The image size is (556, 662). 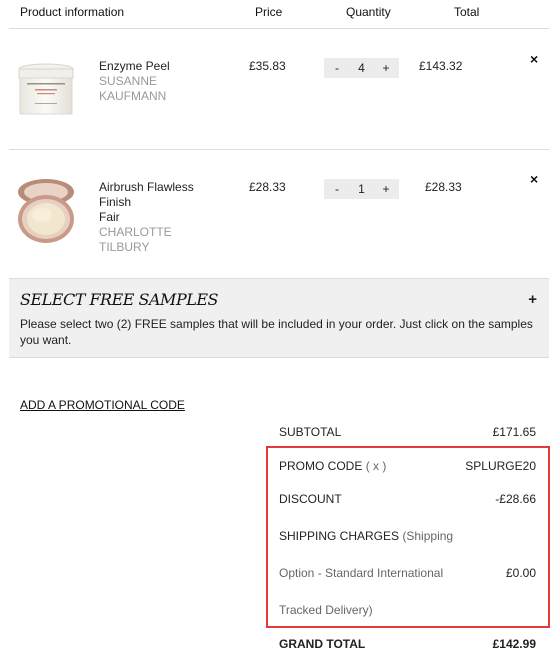 I want to click on line-total: £143.32, so click(x=441, y=66).